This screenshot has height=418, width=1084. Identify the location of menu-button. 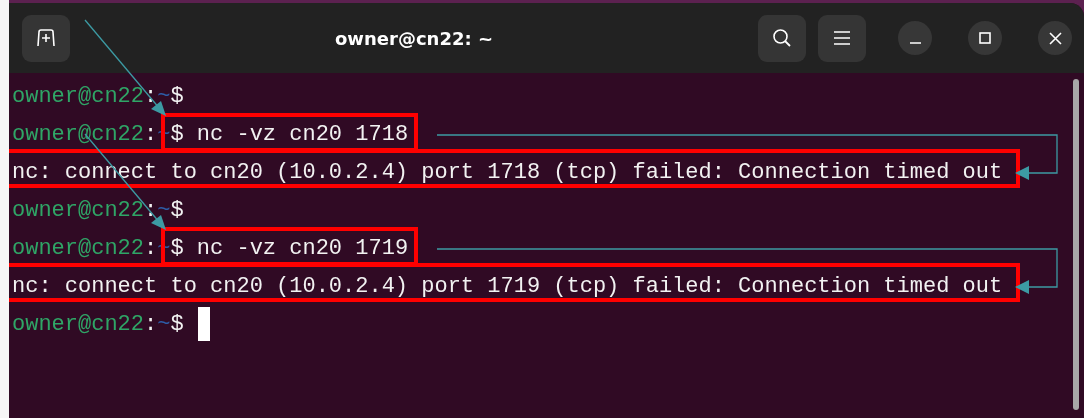
(842, 38).